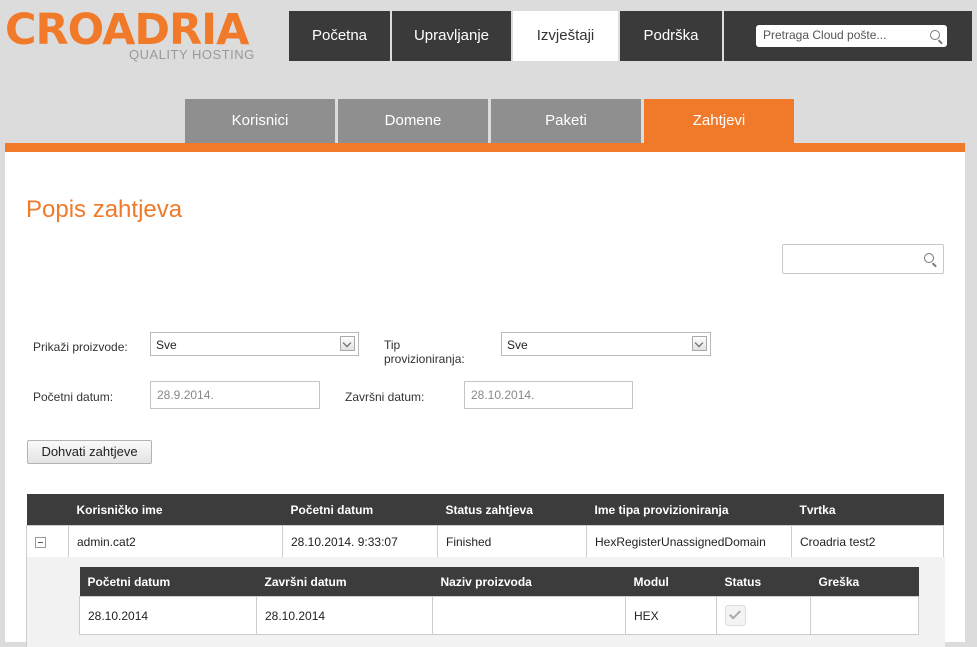 The width and height of the screenshot is (977, 647). What do you see at coordinates (671, 615) in the screenshot?
I see `detail-module-cell: HEX` at bounding box center [671, 615].